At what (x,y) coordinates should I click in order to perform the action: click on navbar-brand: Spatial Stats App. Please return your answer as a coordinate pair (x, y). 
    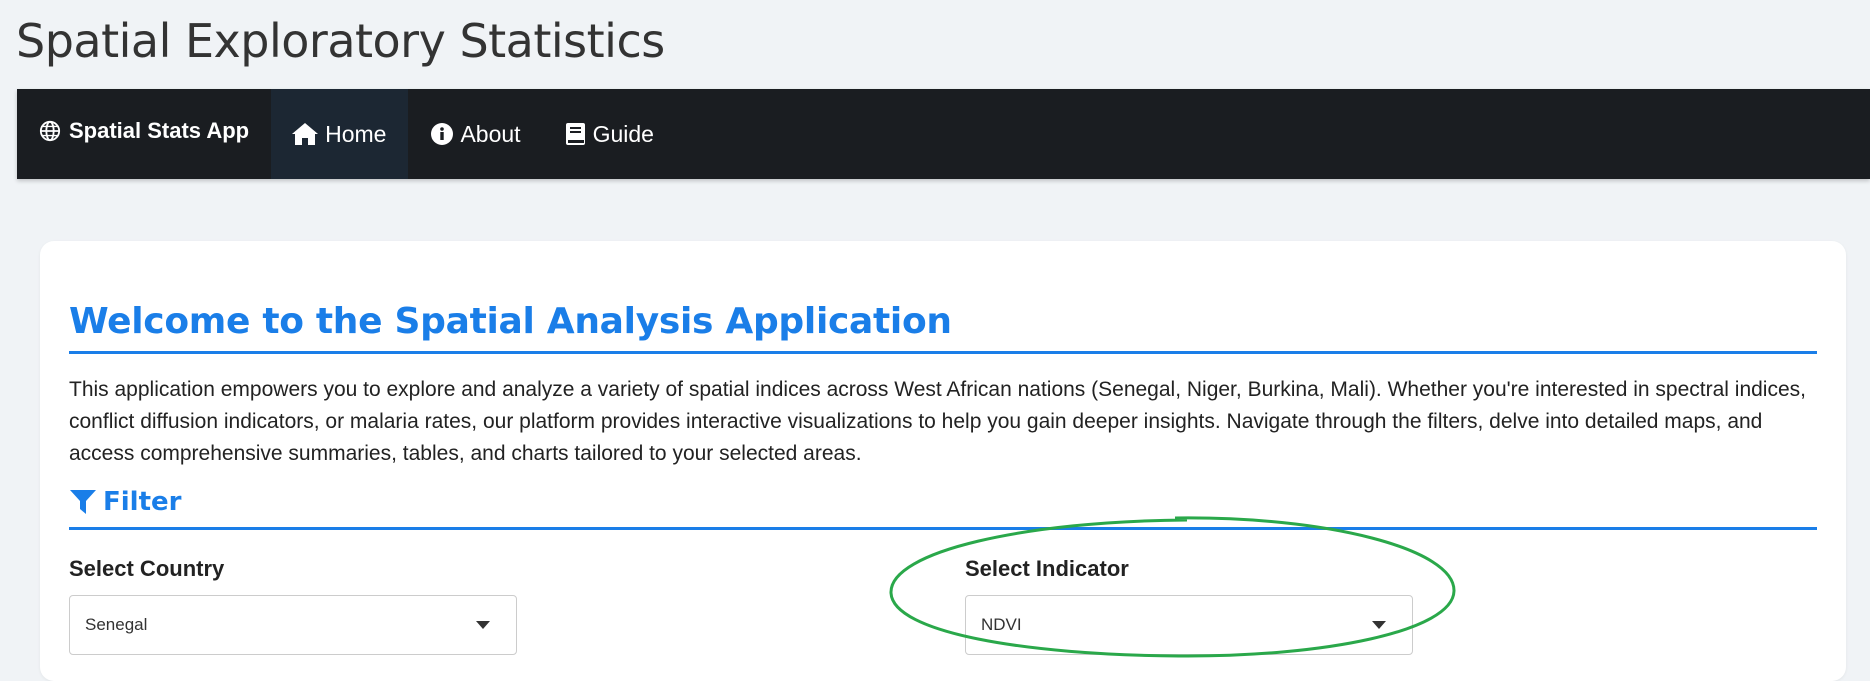
    Looking at the image, I should click on (144, 131).